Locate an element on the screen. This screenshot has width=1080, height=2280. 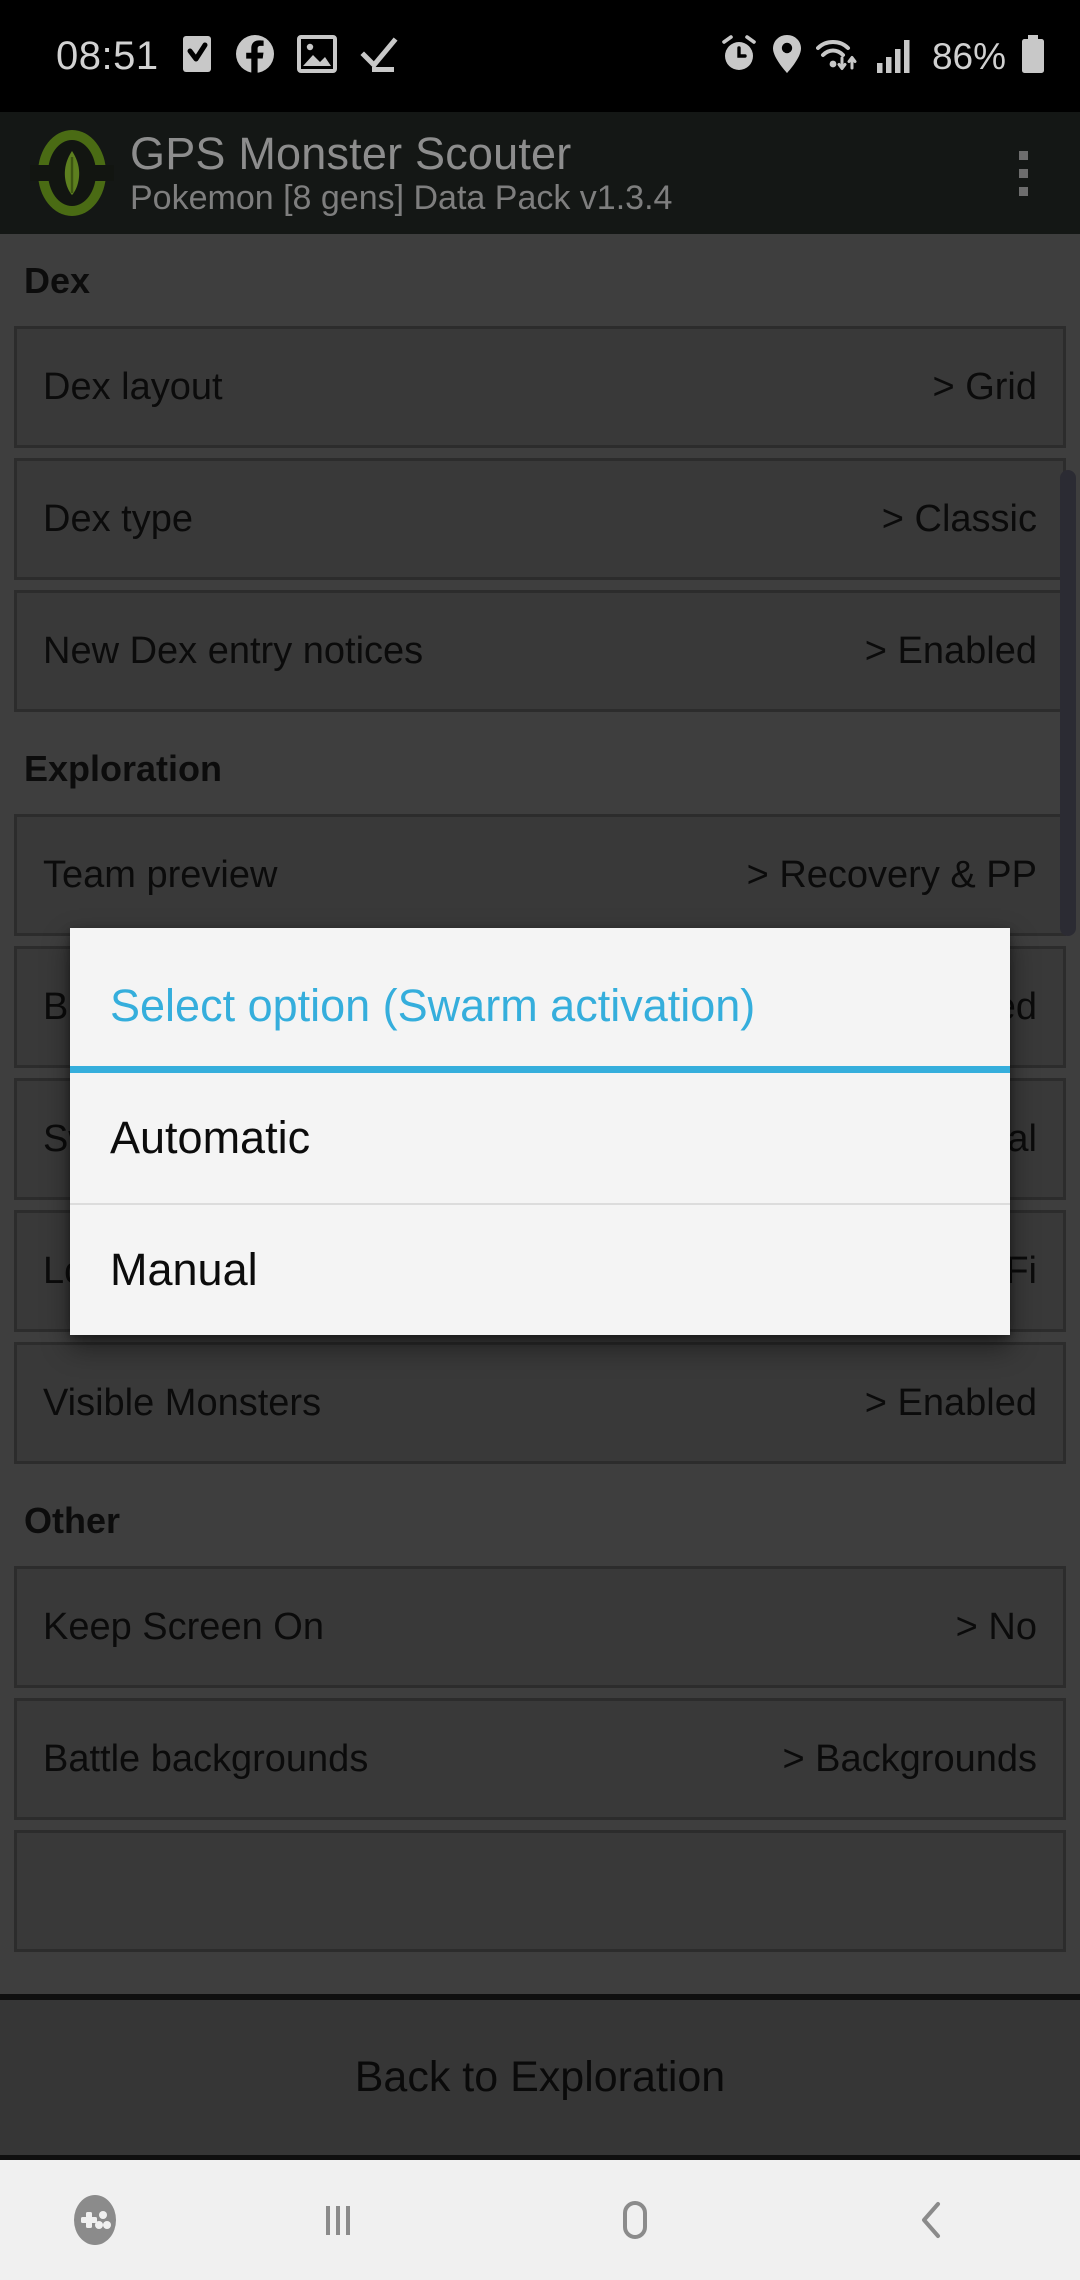
pref-title: Team preview is located at coordinates (160, 874).